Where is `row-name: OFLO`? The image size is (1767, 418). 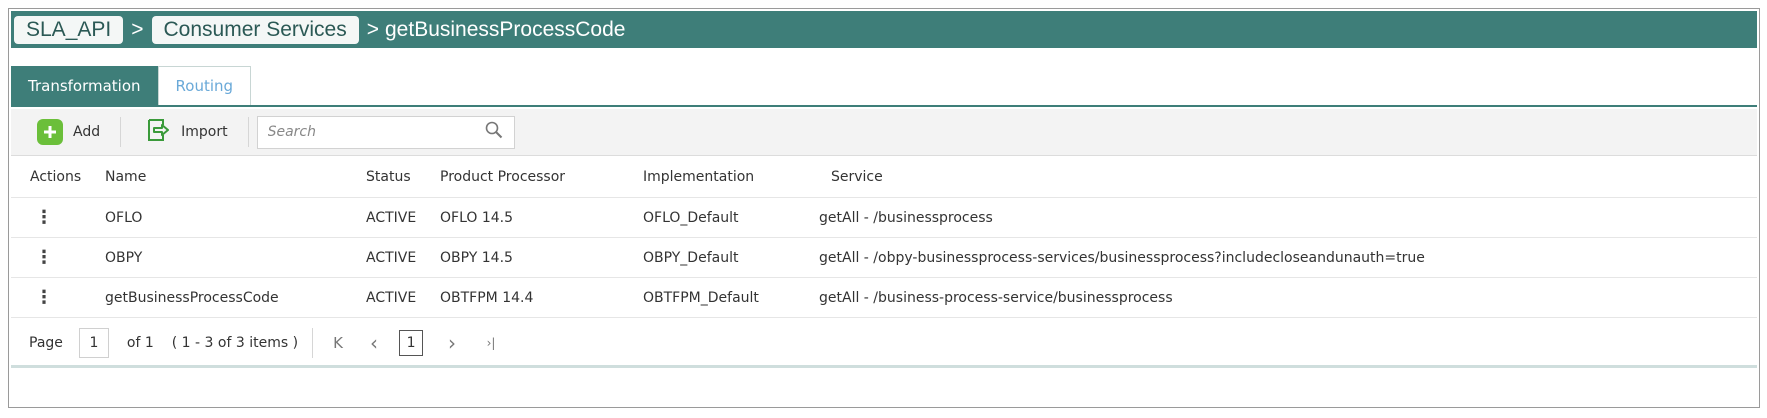
row-name: OFLO is located at coordinates (124, 217).